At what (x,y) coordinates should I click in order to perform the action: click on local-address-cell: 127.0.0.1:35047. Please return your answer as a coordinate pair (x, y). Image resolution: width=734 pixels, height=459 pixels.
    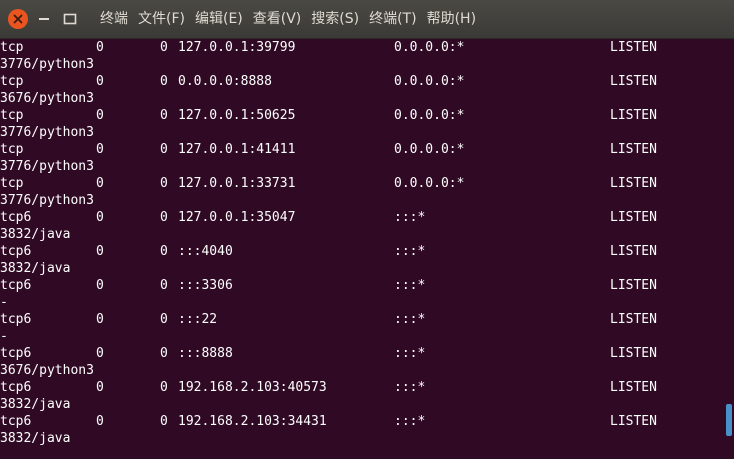
    Looking at the image, I should click on (237, 217).